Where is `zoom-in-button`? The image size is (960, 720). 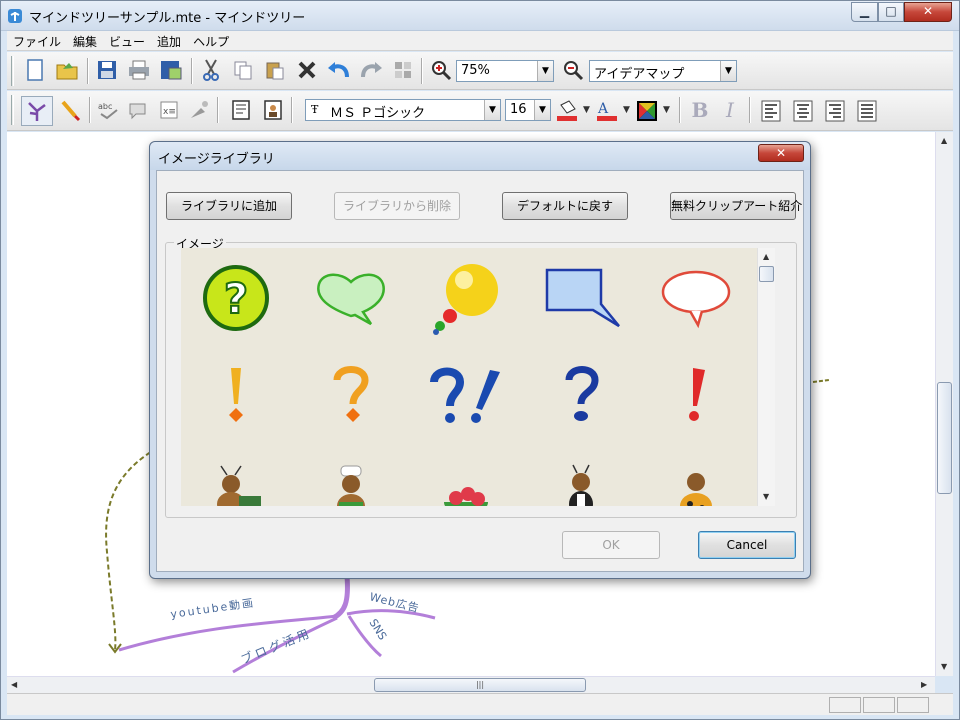
zoom-in-button is located at coordinates (441, 70).